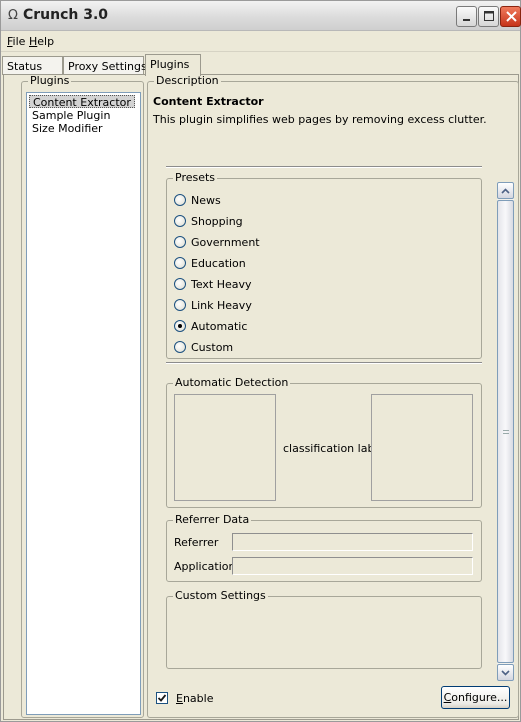 This screenshot has width=521, height=722. I want to click on tab-strip: Status Proxy Settings Plugins, so click(260, 65).